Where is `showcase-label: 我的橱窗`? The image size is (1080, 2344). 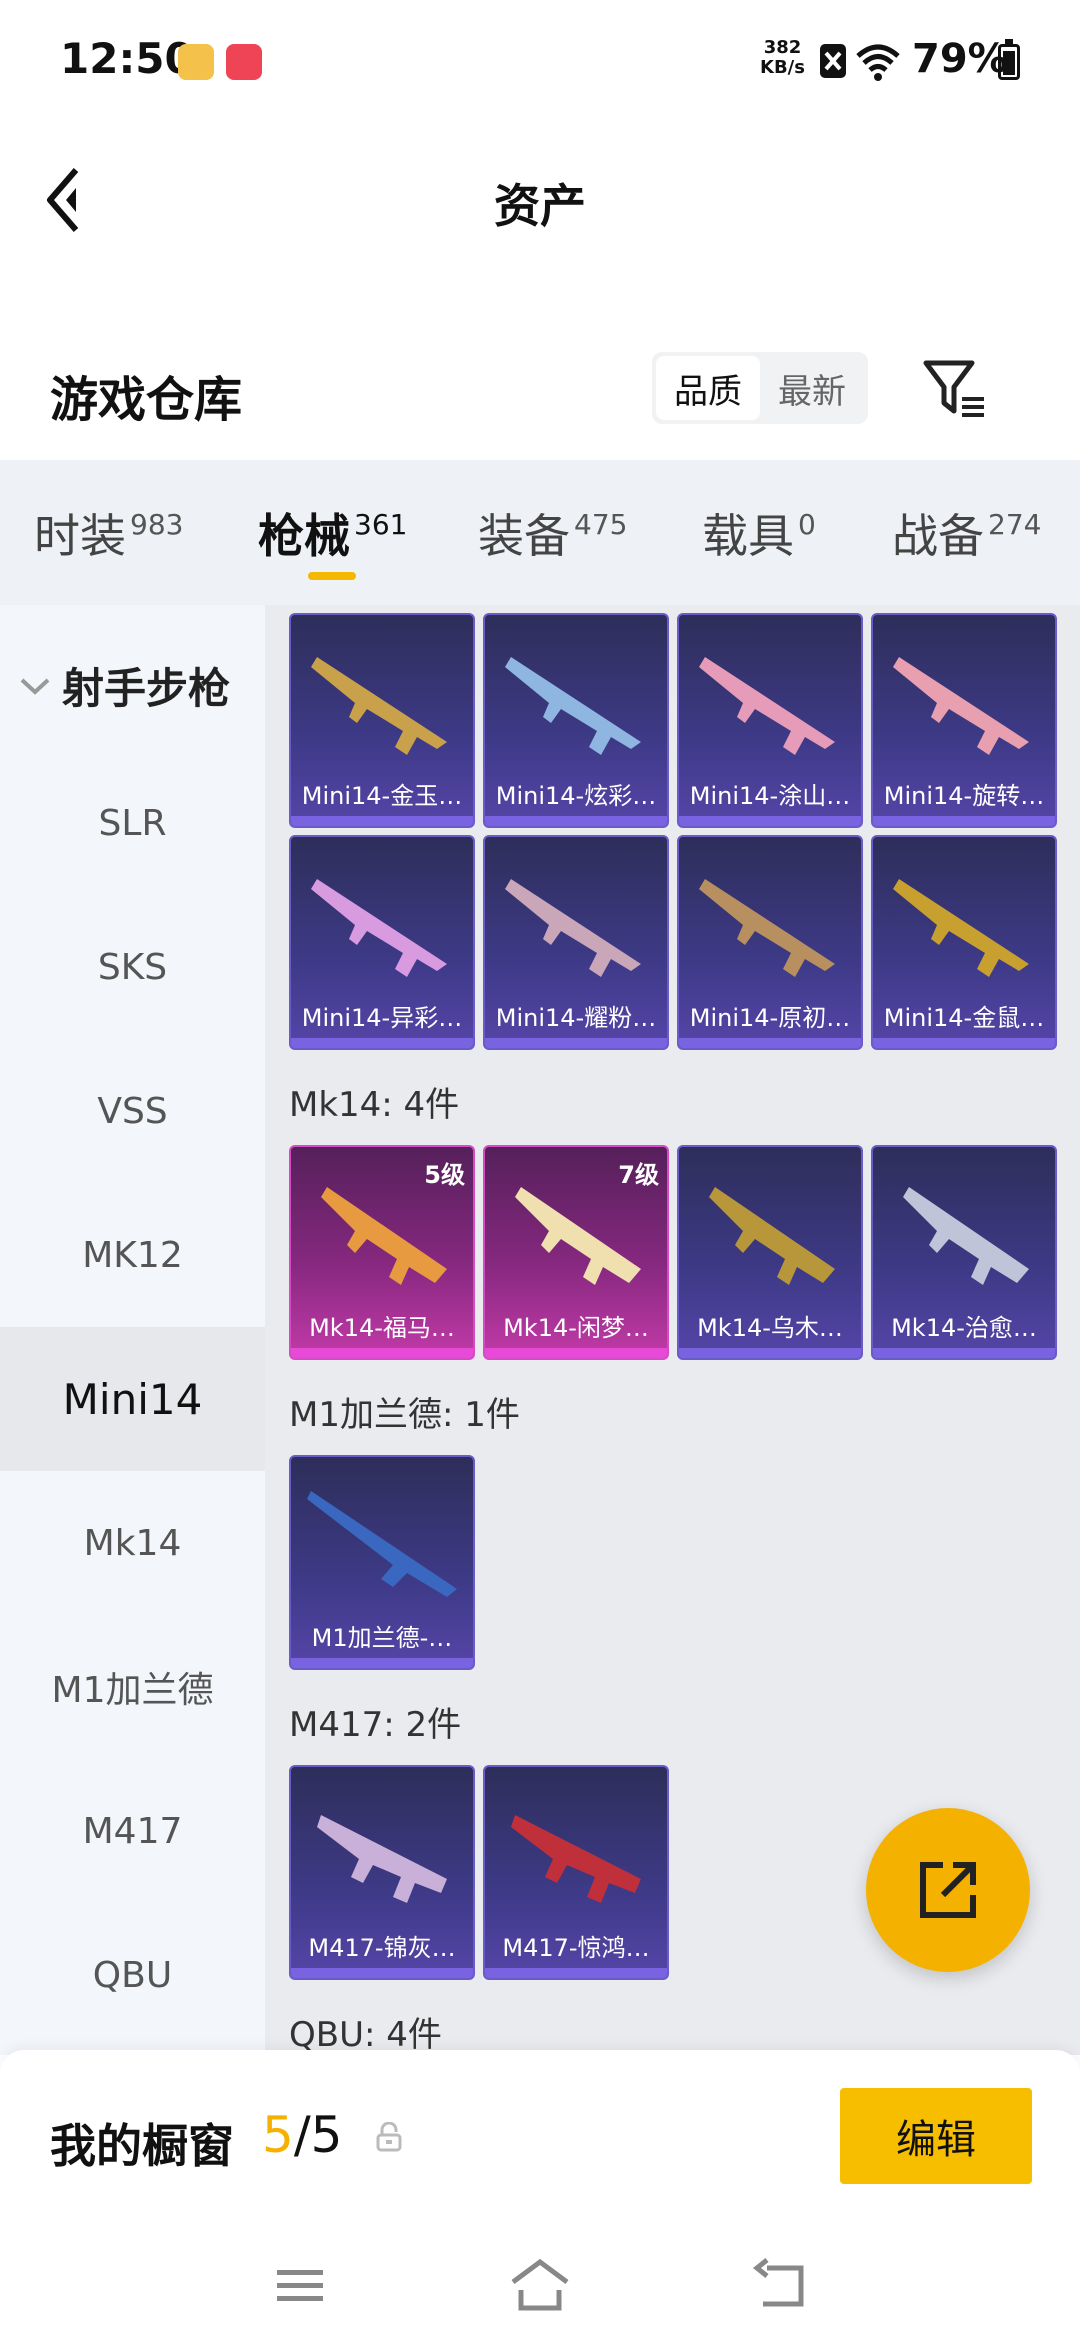
showcase-label: 我的橱窗 is located at coordinates (142, 2146).